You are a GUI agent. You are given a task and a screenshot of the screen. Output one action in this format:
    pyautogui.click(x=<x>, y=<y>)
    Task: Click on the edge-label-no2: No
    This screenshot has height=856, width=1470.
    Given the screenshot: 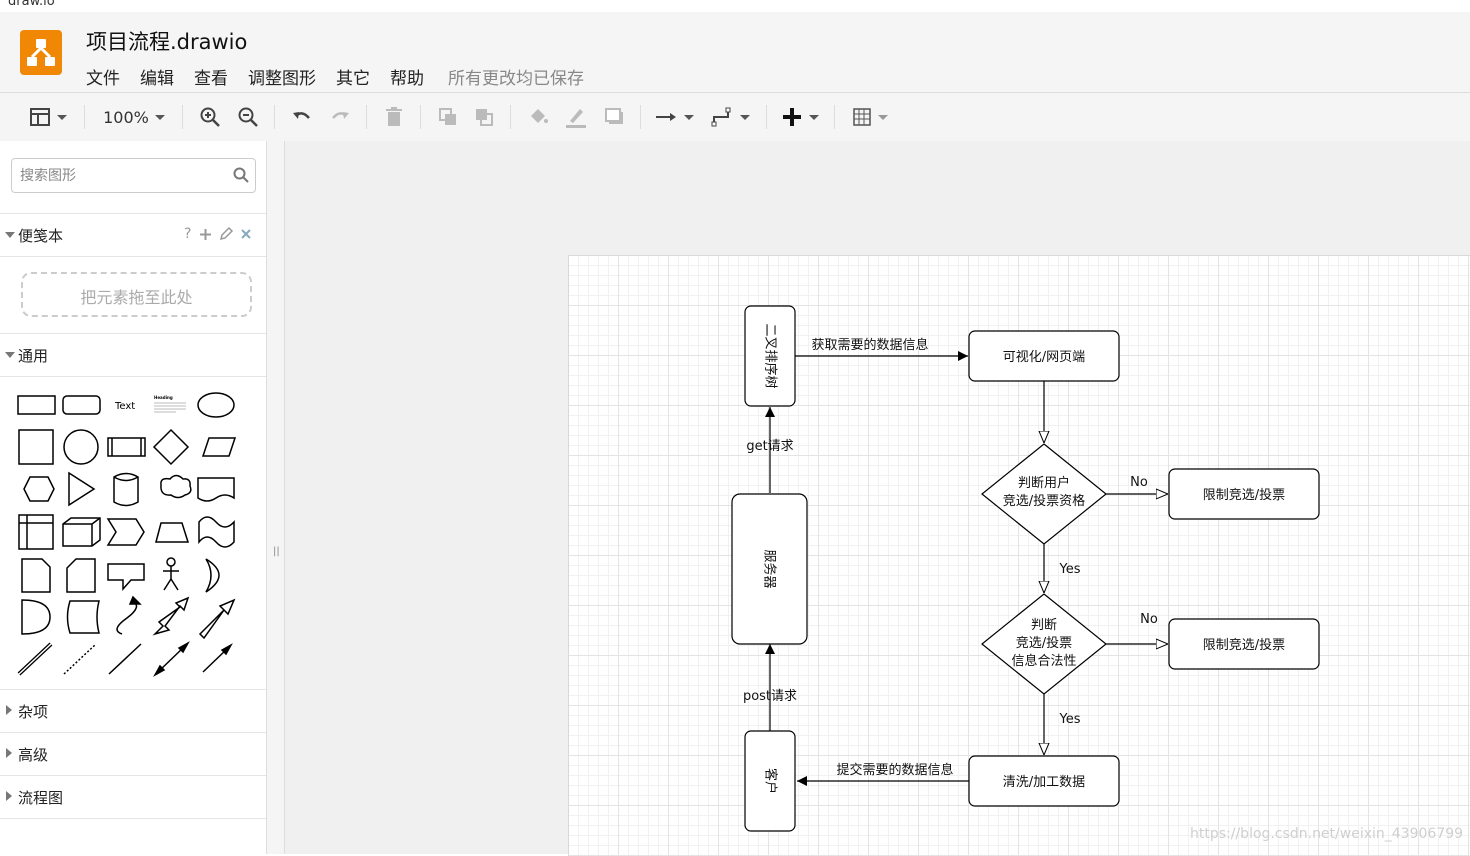 What is the action you would take?
    pyautogui.click(x=1149, y=619)
    